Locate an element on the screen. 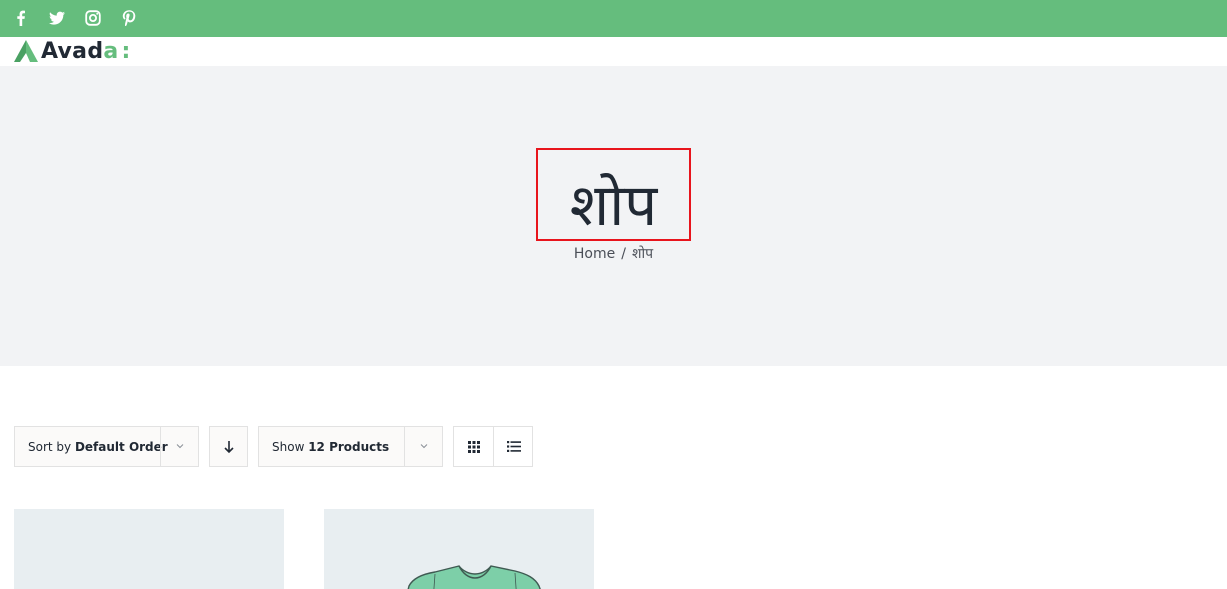 This screenshot has width=1227, height=589. site-header: Avada : is located at coordinates (613, 51).